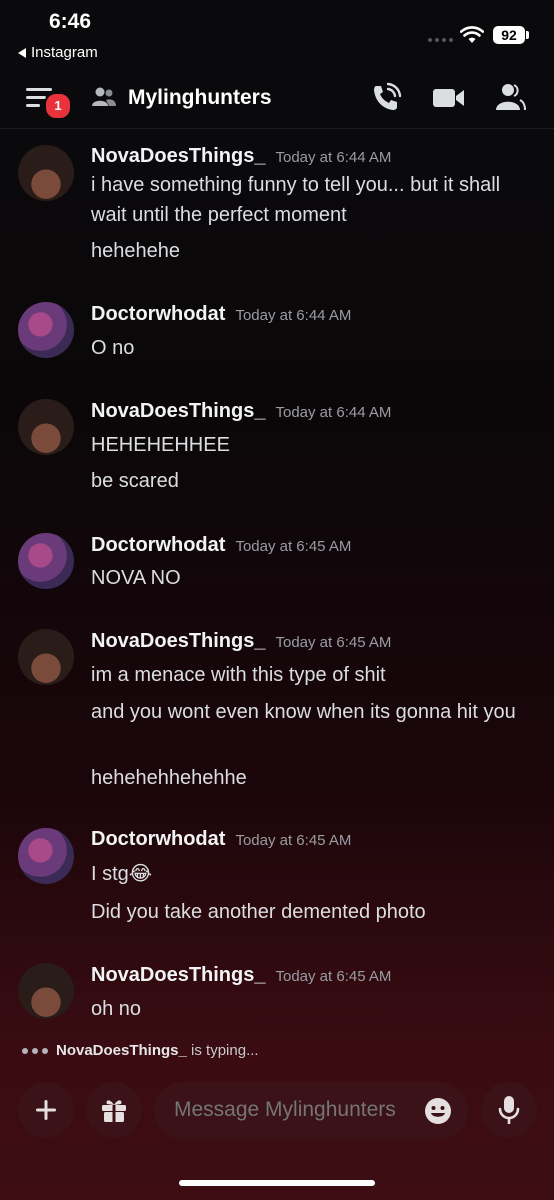 This screenshot has height=1200, width=554. I want to click on battery-cap, so click(527, 35).